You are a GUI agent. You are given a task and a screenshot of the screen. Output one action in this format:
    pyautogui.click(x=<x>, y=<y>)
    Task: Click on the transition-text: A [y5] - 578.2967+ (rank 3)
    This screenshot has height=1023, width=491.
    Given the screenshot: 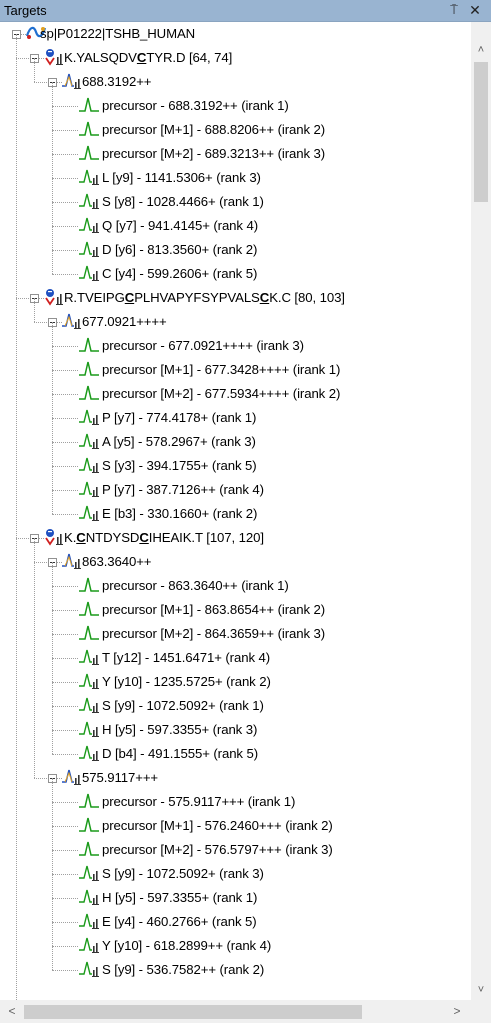 What is the action you would take?
    pyautogui.click(x=179, y=441)
    